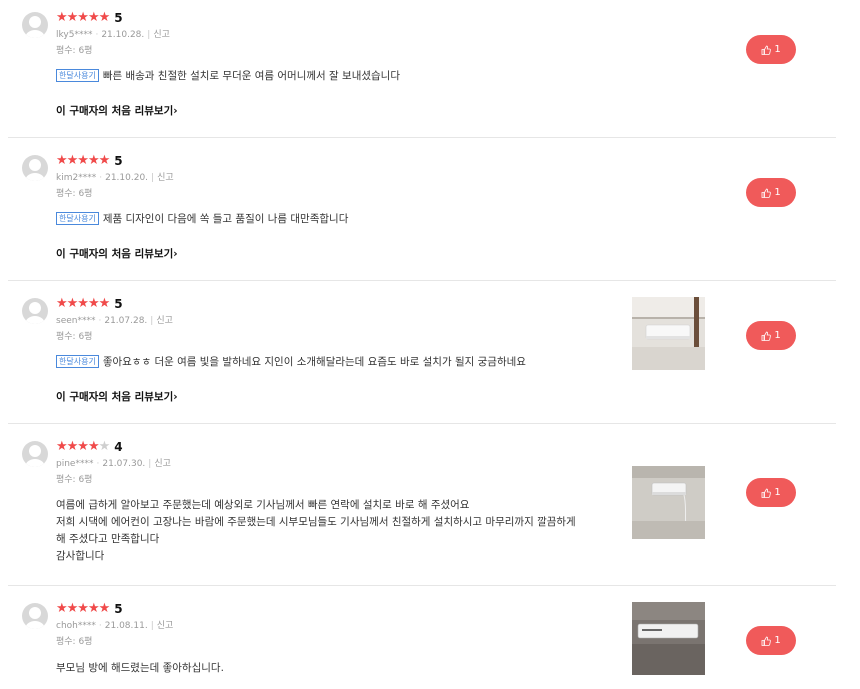  Describe the element at coordinates (127, 178) in the screenshot. I see `review-date: 21.10.20.` at that location.